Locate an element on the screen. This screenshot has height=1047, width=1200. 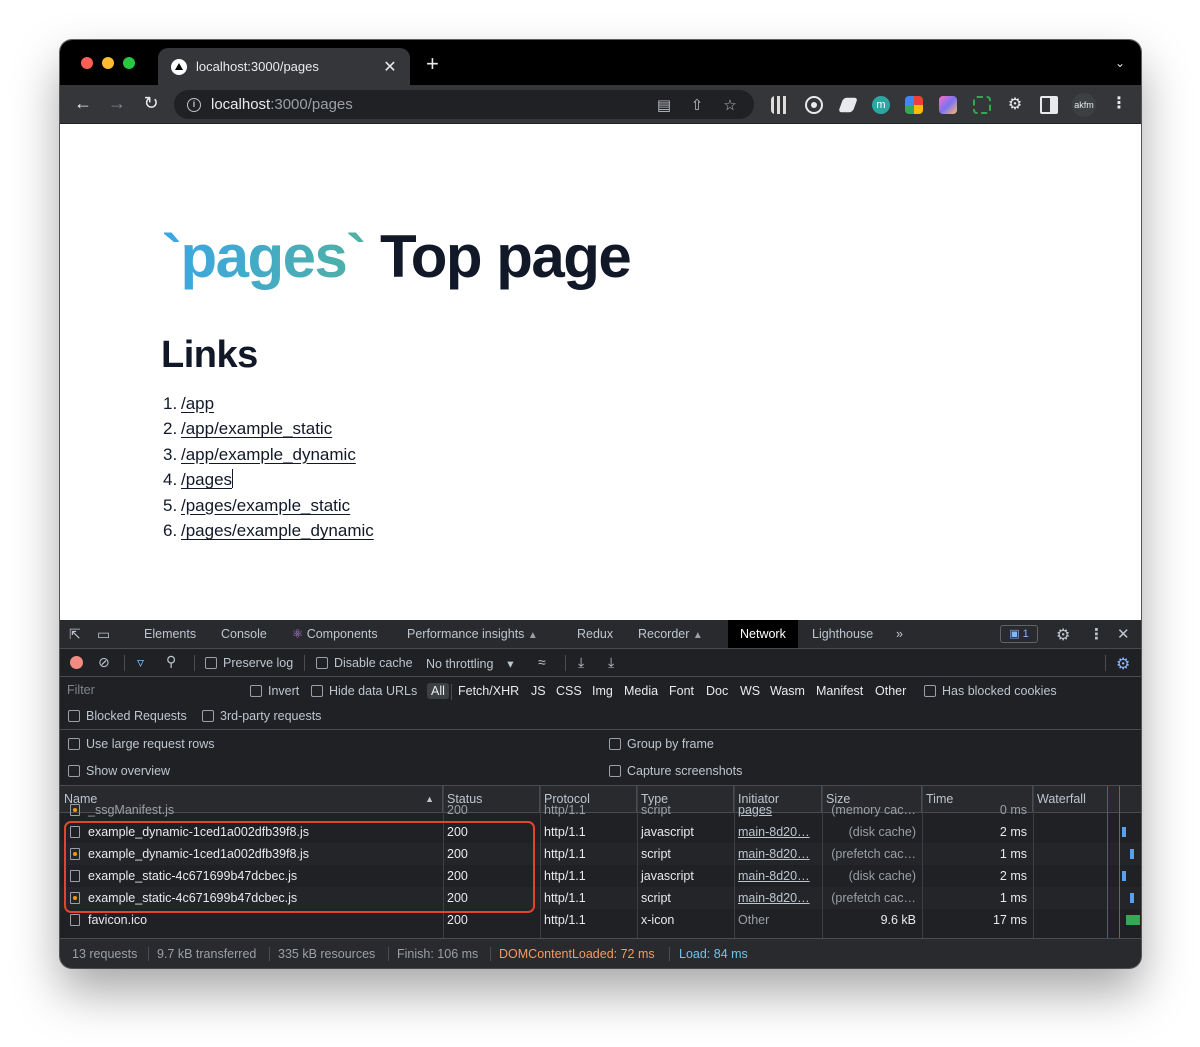
type-filter-ws: WS is located at coordinates (750, 691).